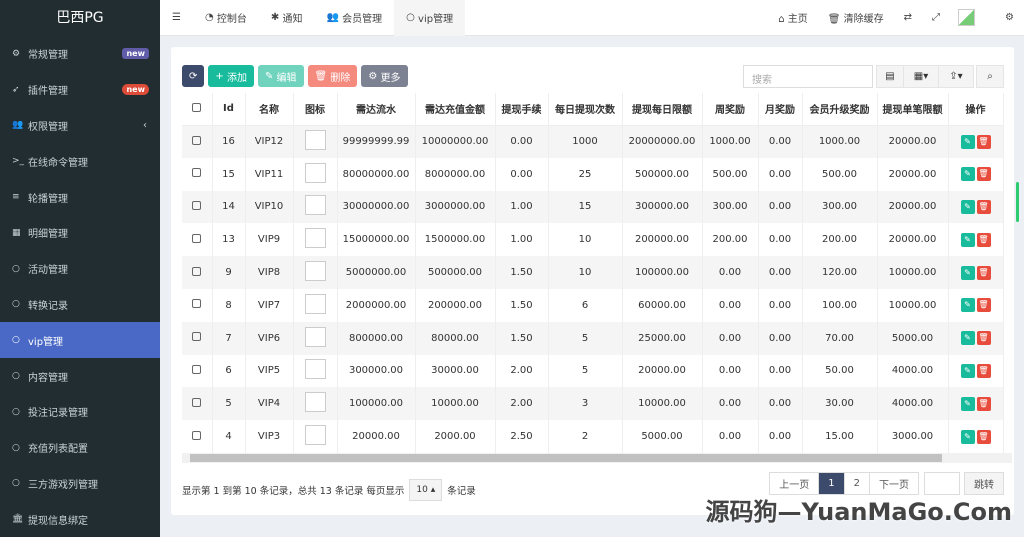 This screenshot has width=1024, height=537. Describe the element at coordinates (80, 305) in the screenshot. I see `sidebar-item: ○ 转换记录` at that location.